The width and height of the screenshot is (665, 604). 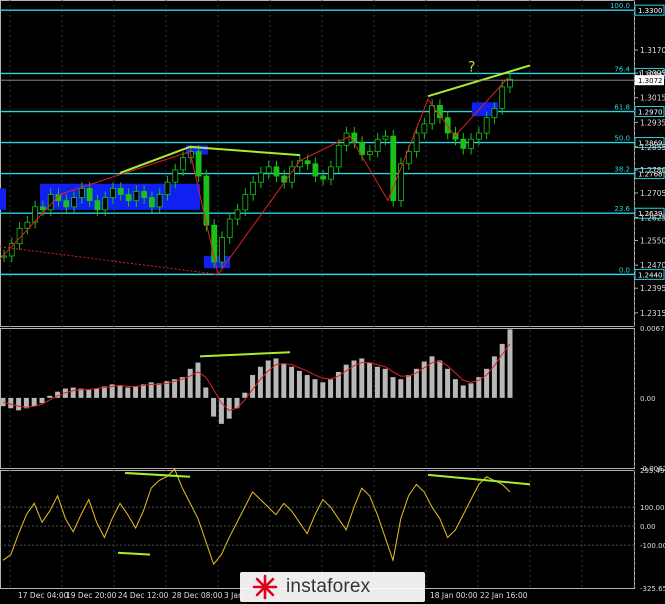 I want to click on y-tick-label: 1.3170, so click(x=652, y=50).